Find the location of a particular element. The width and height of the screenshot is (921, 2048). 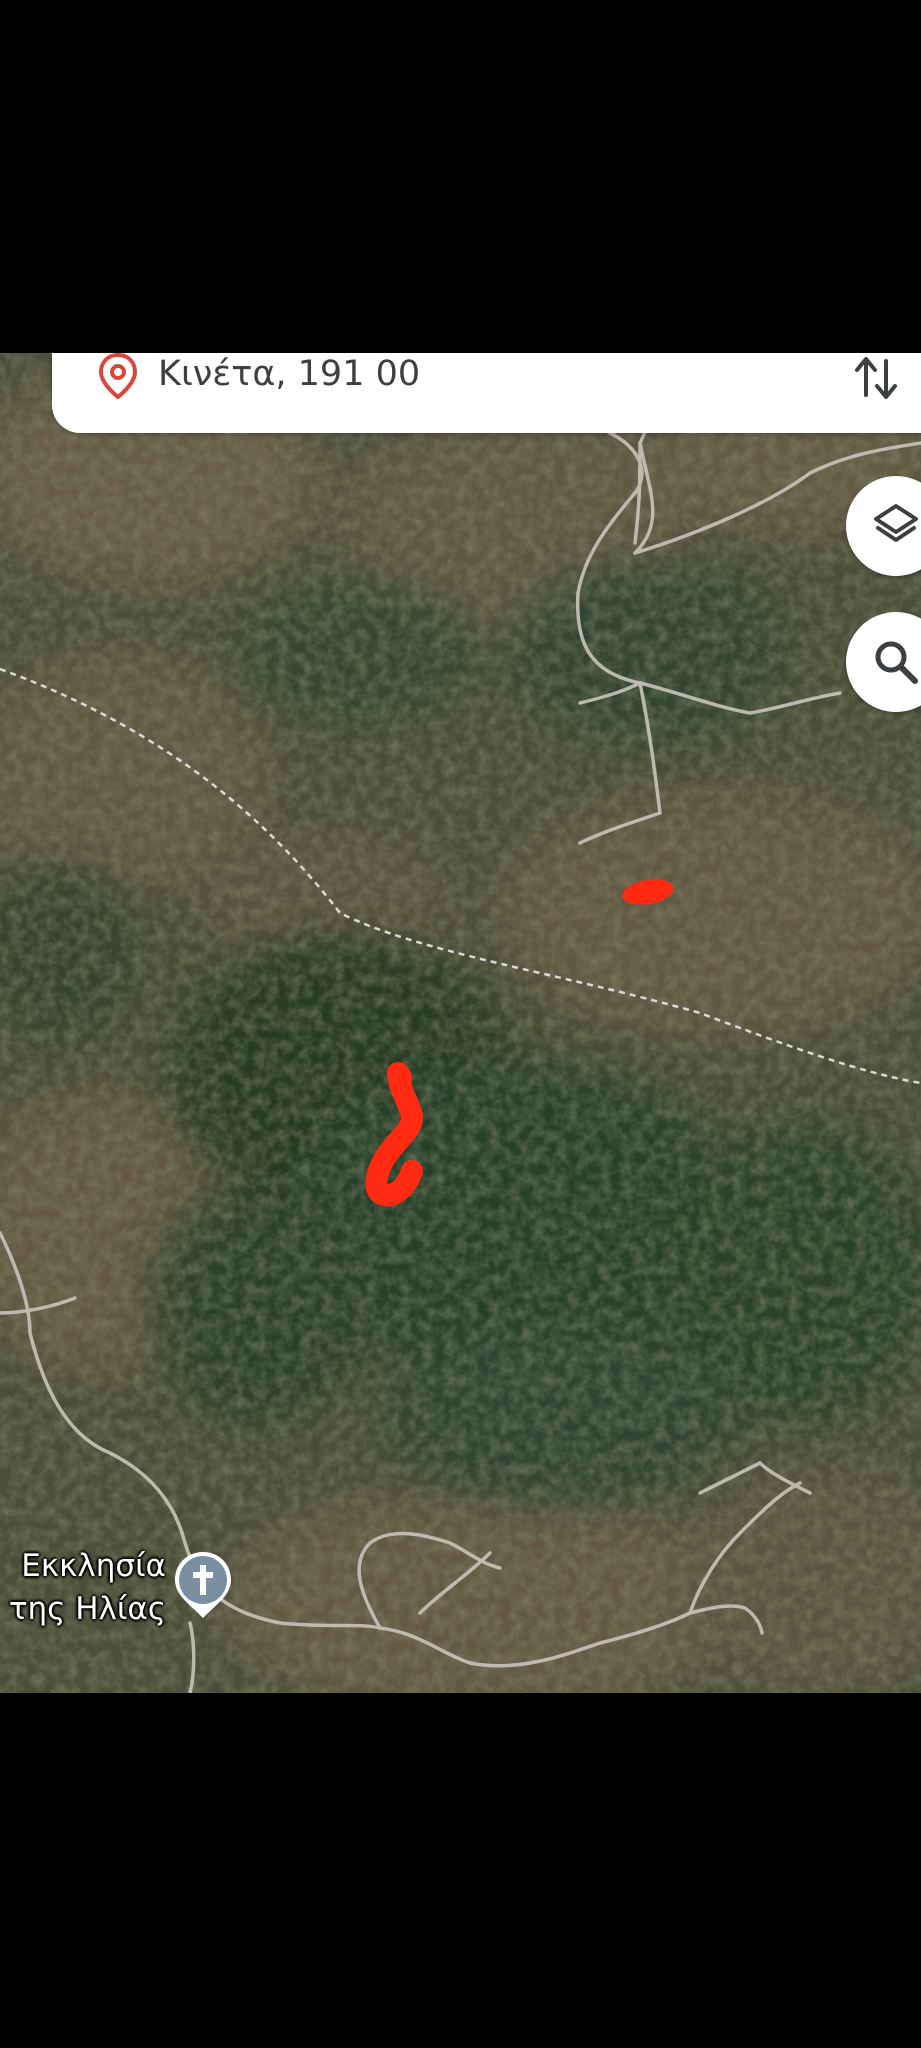

search-location-text: Κινέτα, 191 00 is located at coordinates (289, 374).